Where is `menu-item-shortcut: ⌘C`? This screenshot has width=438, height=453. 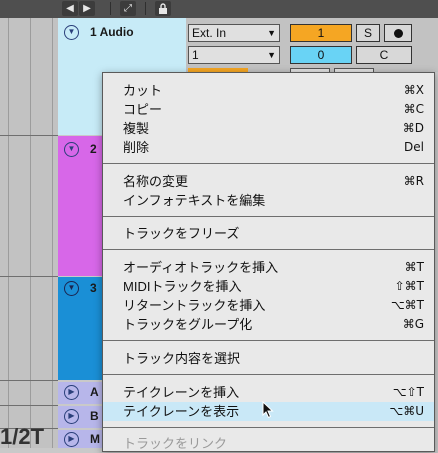 menu-item-shortcut: ⌘C is located at coordinates (413, 109).